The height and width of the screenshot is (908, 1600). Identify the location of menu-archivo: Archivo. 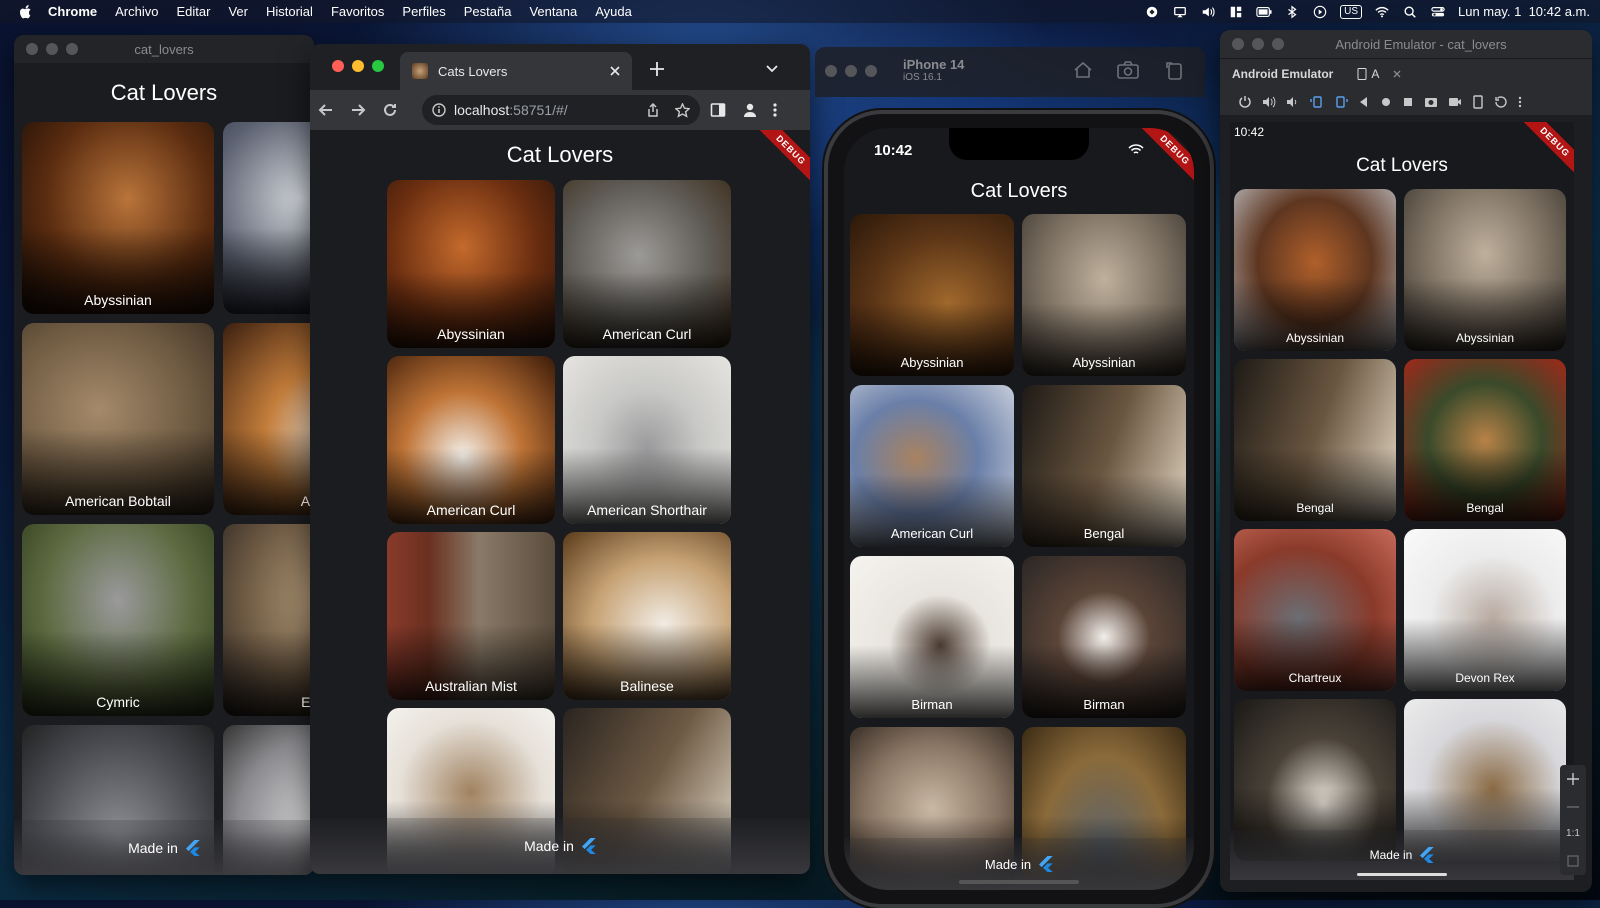
(136, 11).